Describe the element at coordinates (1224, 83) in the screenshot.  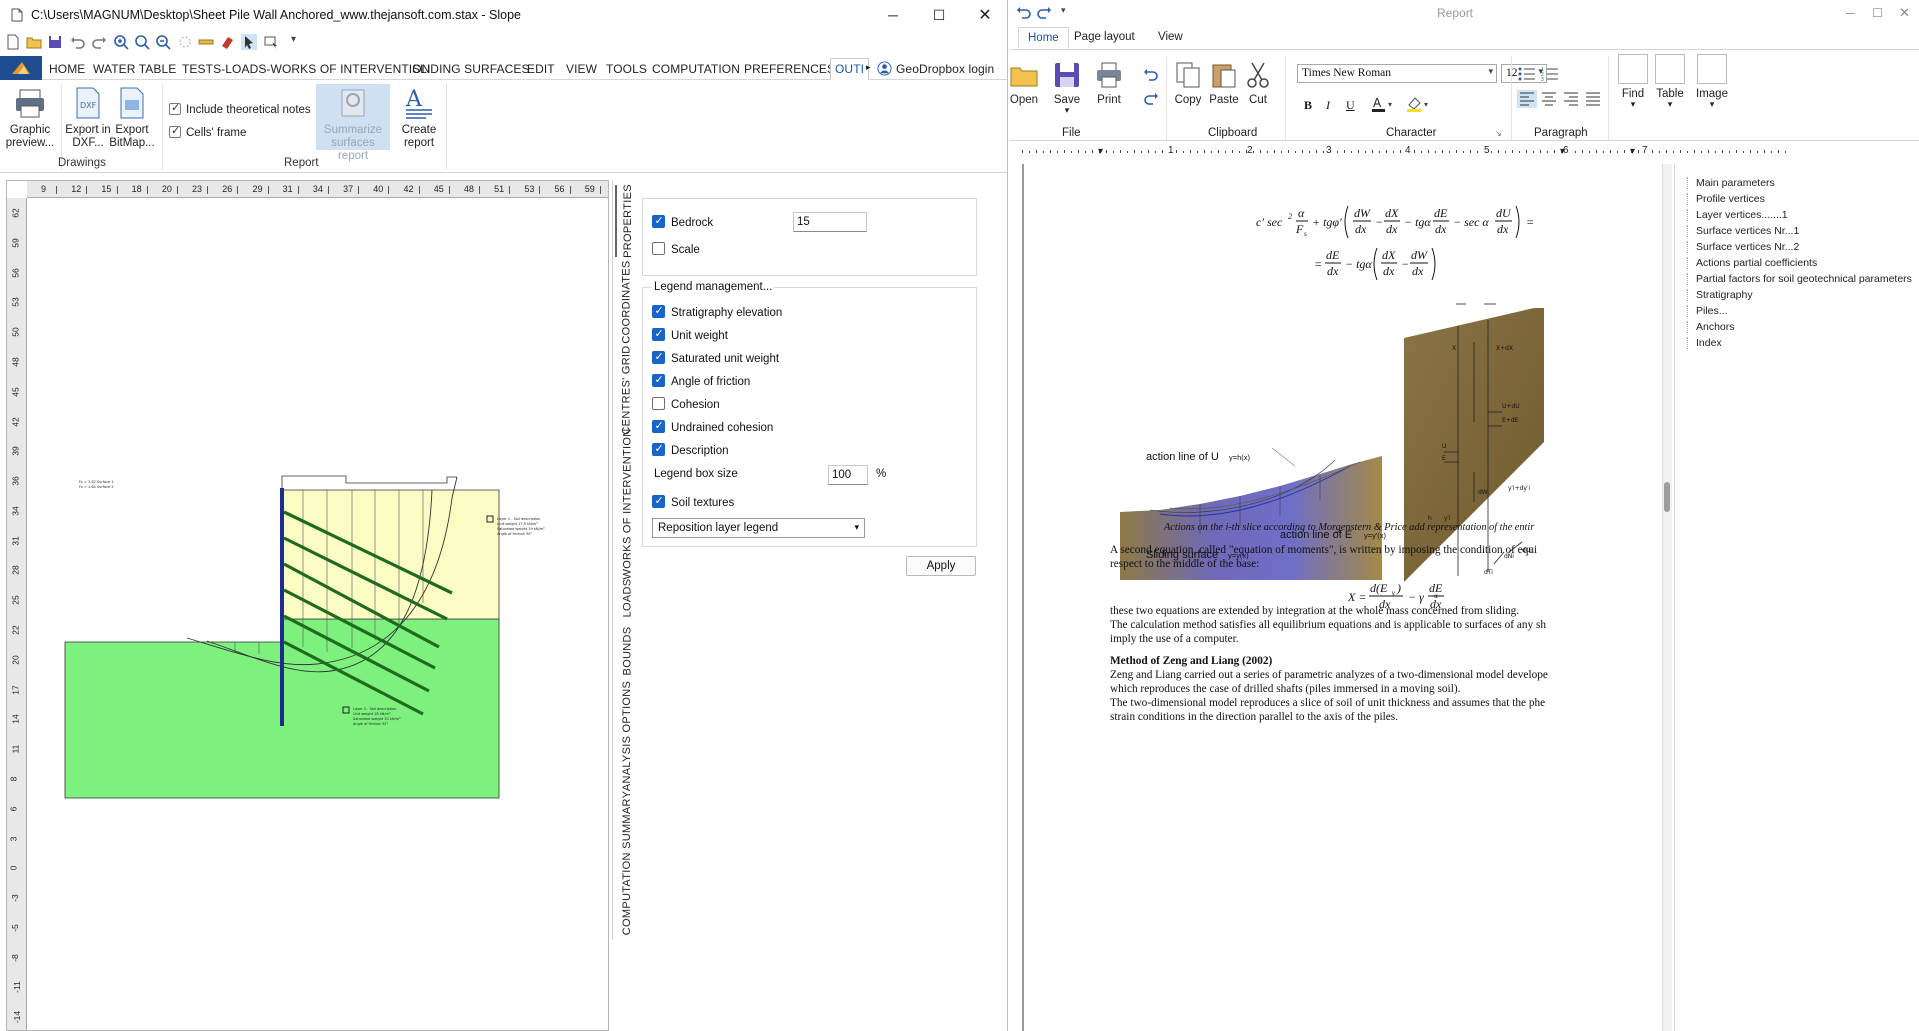
I see `paste-button: Paste` at that location.